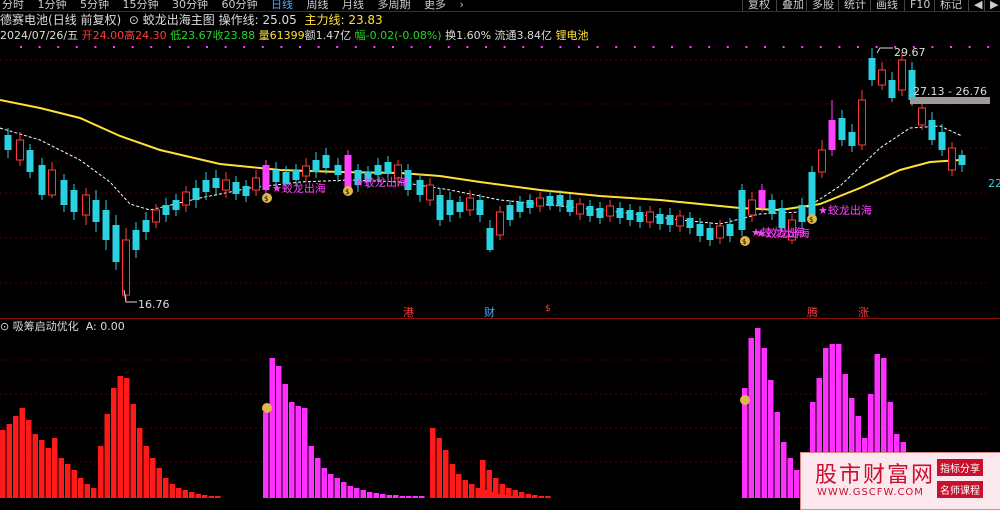 This screenshot has width=1000, height=510. I want to click on watermark-badge-share: 指标分享, so click(960, 467).